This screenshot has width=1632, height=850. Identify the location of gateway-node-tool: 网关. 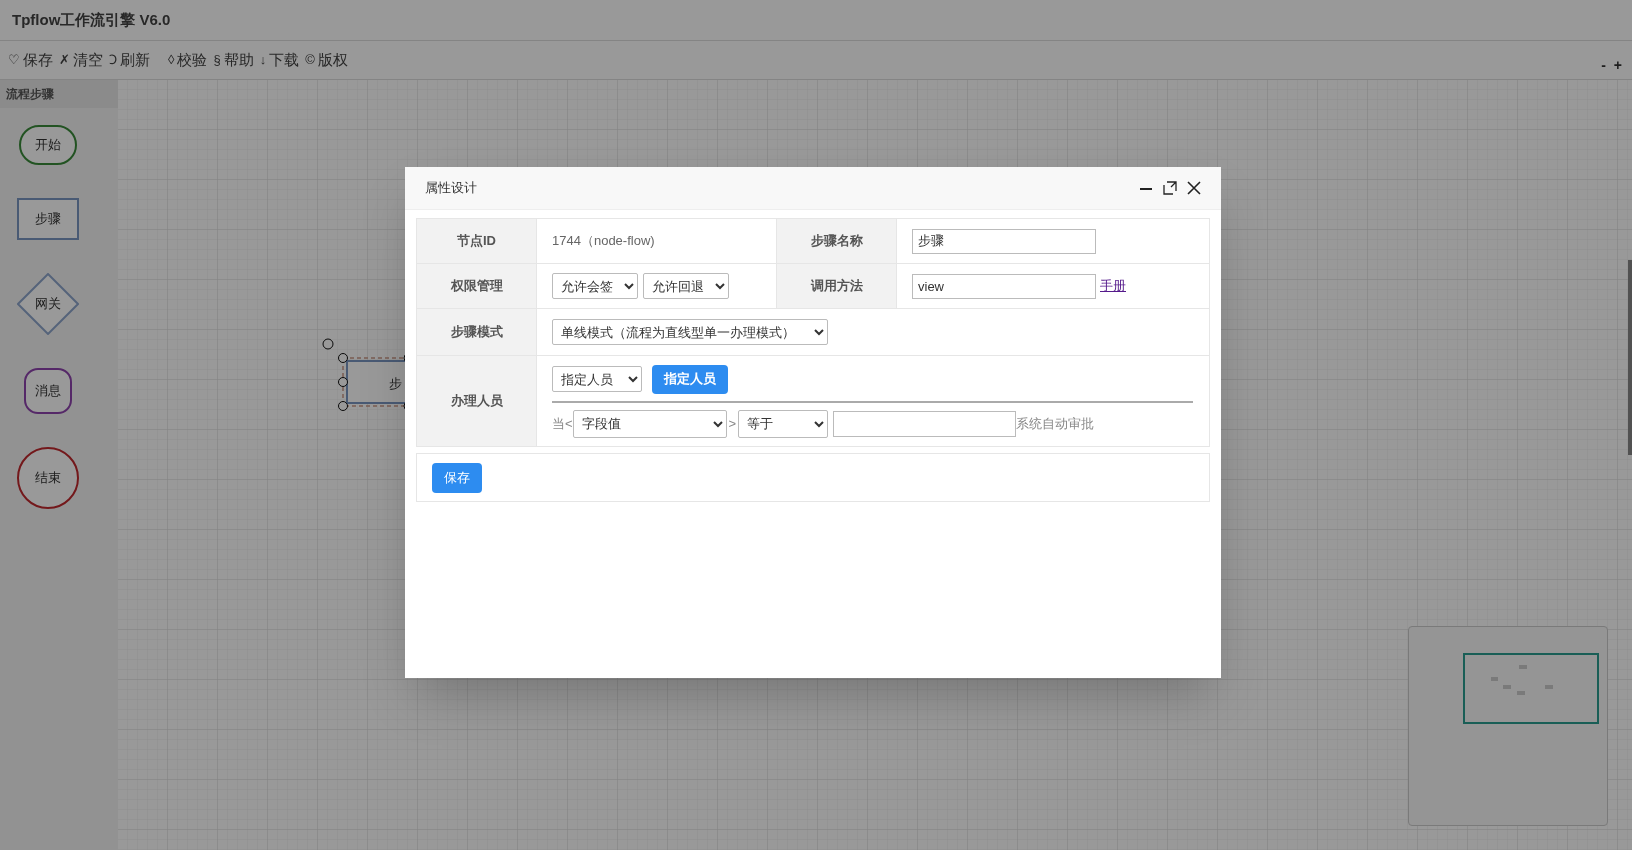
(48, 304).